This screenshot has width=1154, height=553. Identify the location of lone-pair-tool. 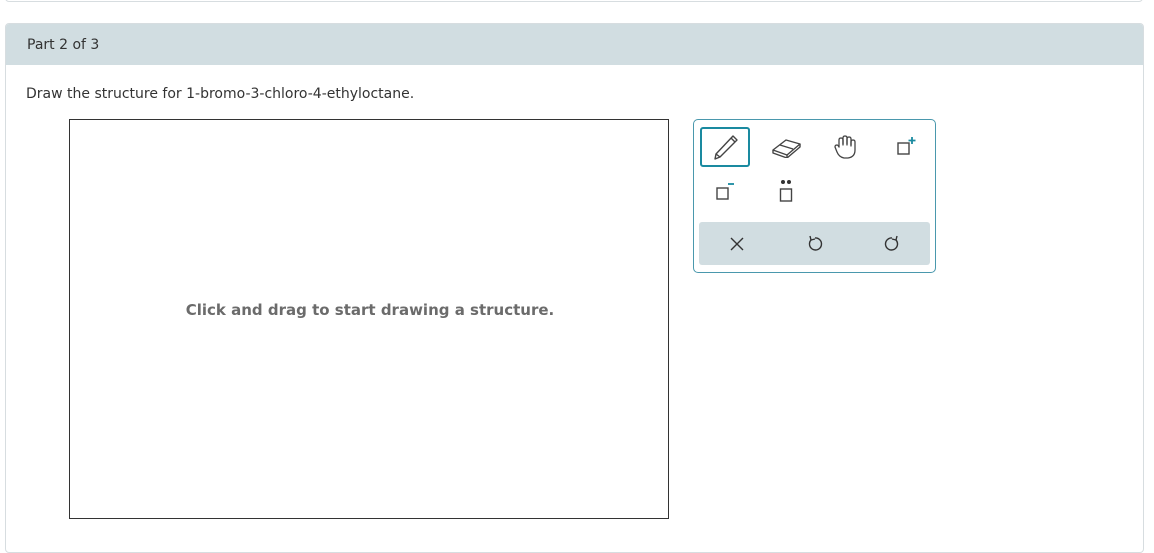
(786, 192).